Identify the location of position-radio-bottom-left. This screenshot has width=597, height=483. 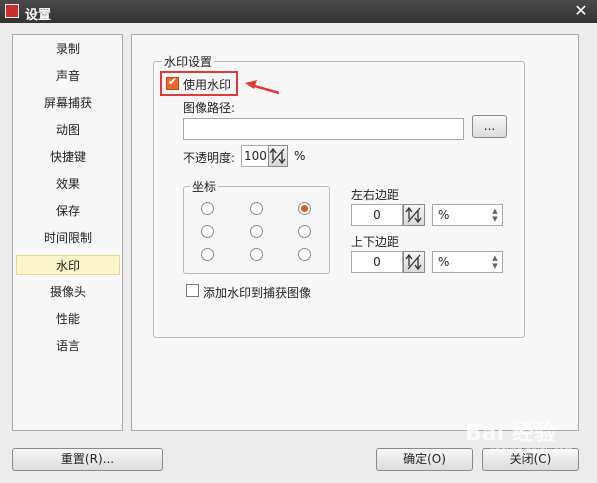
(207, 254).